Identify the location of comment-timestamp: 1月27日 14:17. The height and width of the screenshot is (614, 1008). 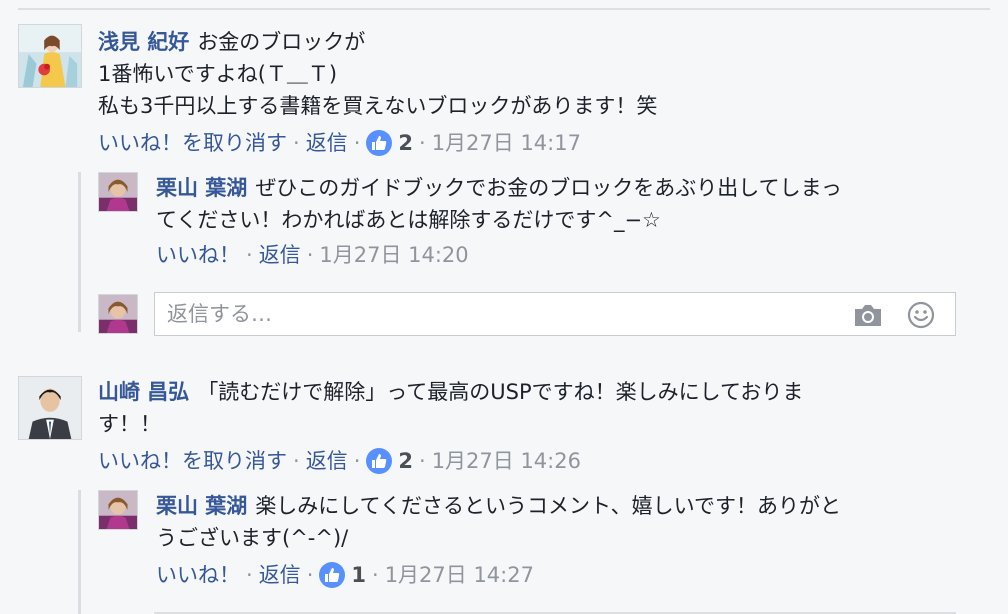
(506, 143).